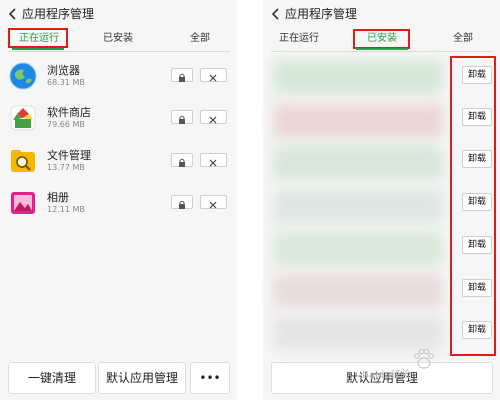  What do you see at coordinates (118, 78) in the screenshot?
I see `app-row: 浏览器 68.31 MB` at bounding box center [118, 78].